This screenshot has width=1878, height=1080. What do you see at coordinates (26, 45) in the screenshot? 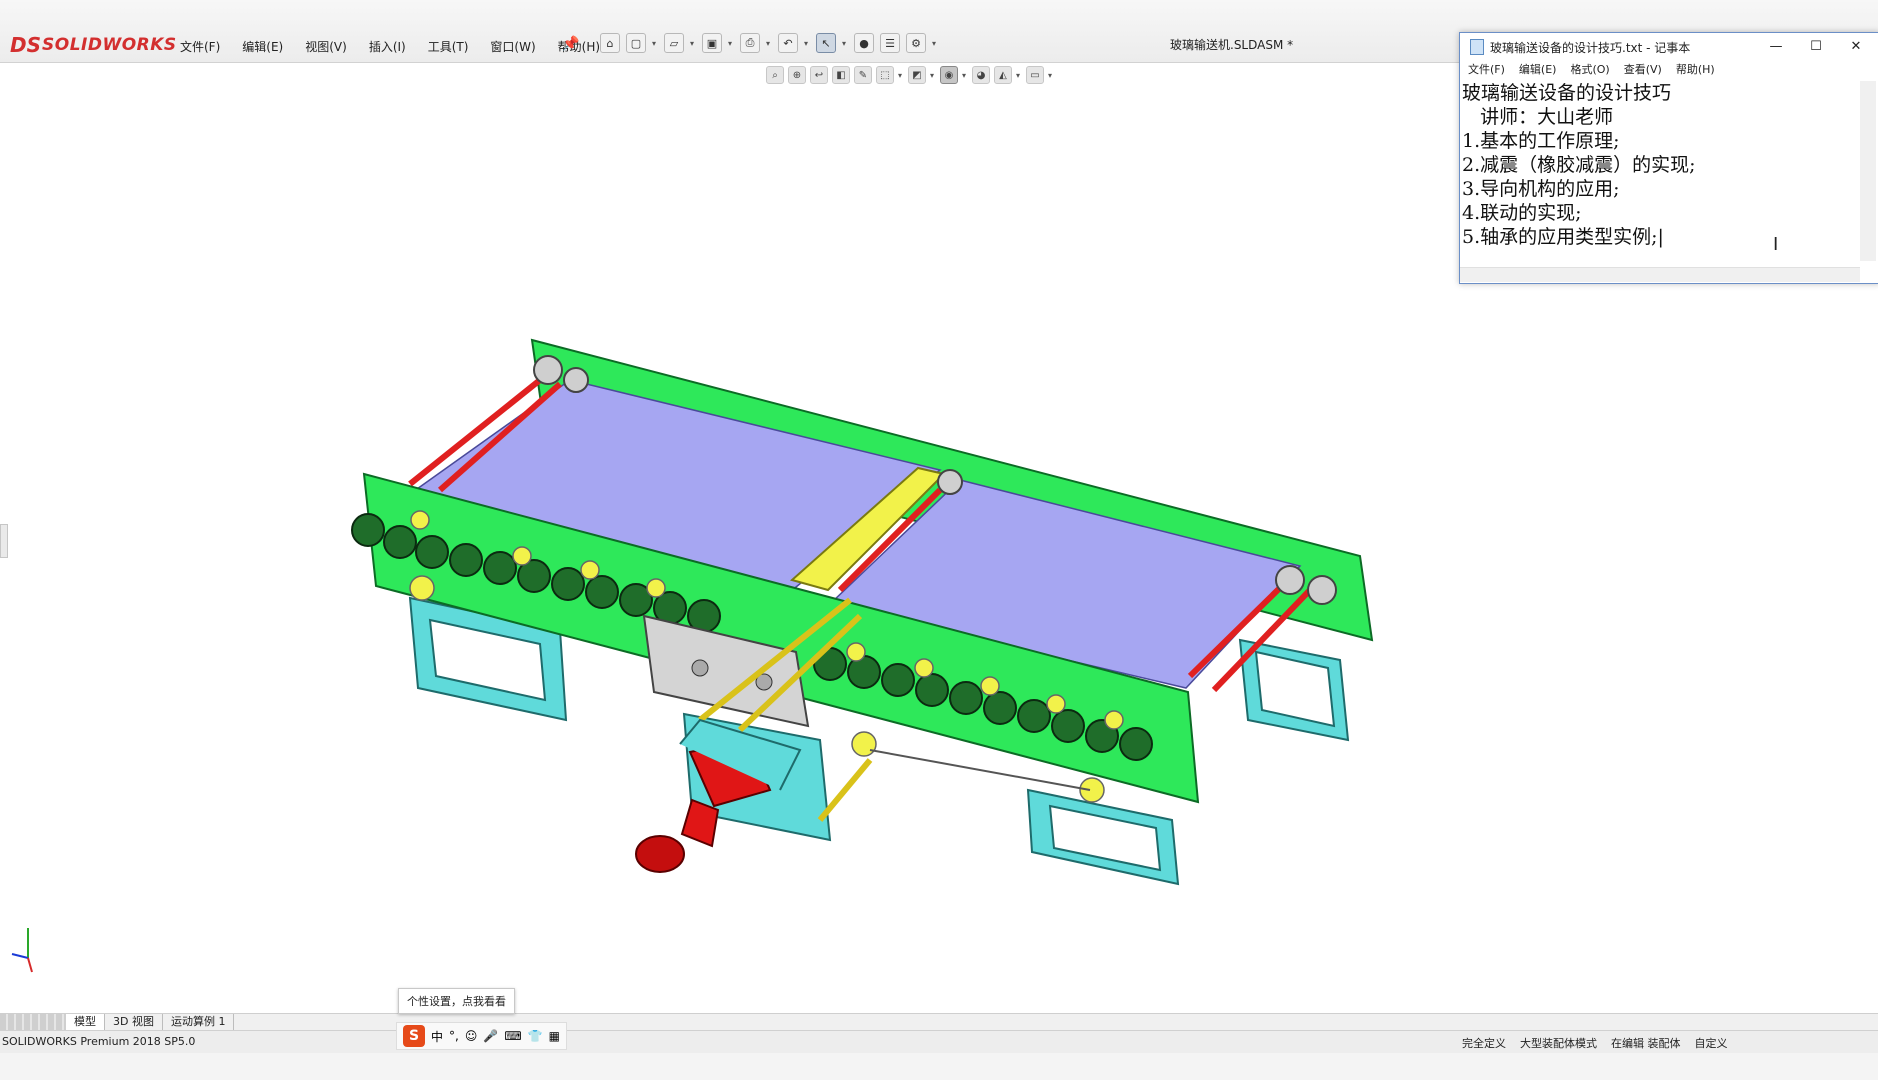
I see `ds-logo-icon: DS` at bounding box center [26, 45].